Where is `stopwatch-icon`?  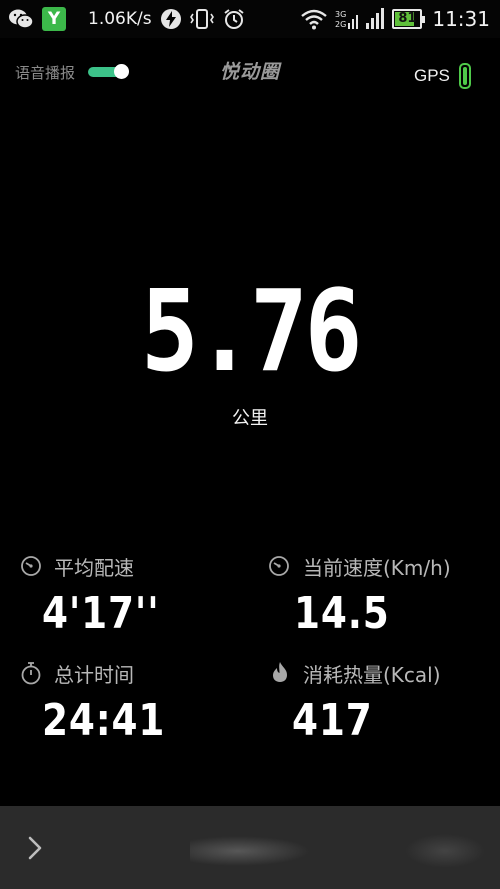
stopwatch-icon is located at coordinates (31, 673).